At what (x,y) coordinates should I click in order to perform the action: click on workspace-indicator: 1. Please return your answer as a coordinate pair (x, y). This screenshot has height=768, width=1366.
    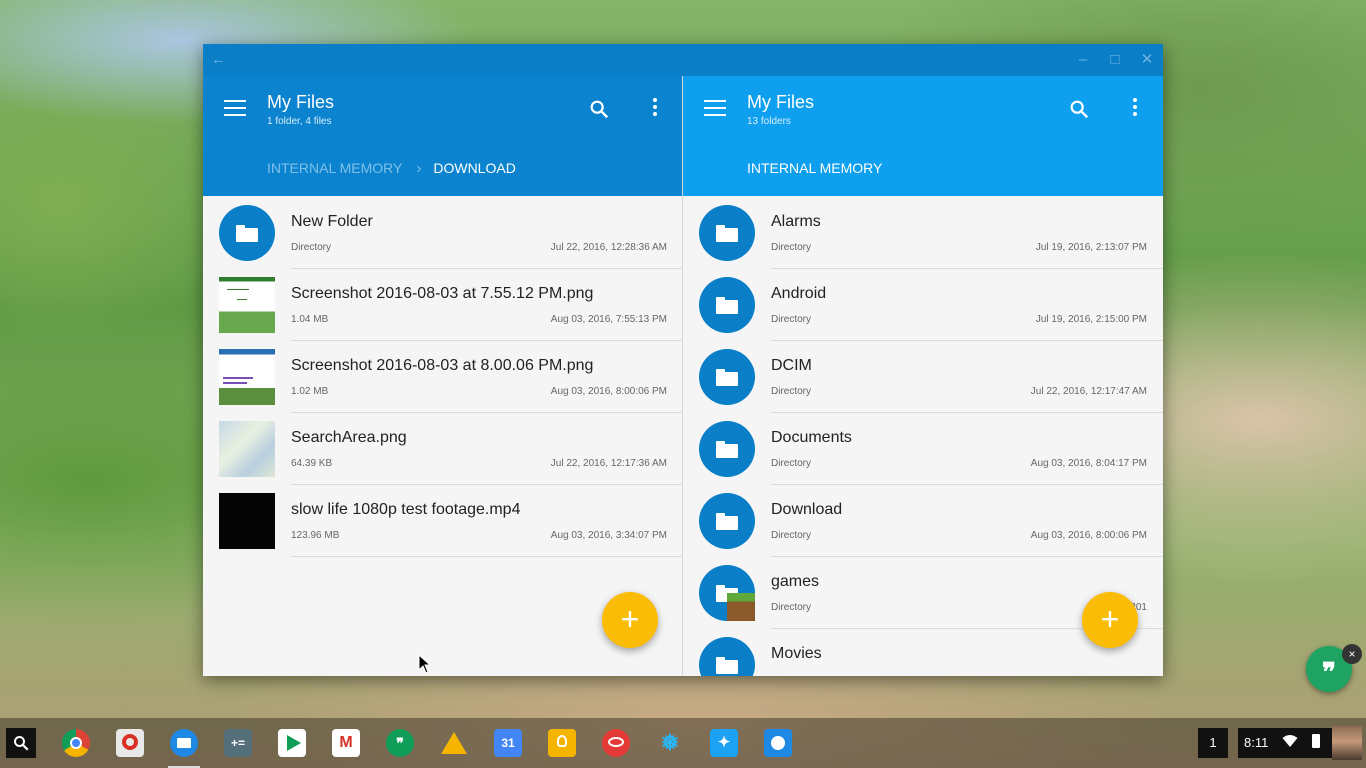
    Looking at the image, I should click on (1213, 743).